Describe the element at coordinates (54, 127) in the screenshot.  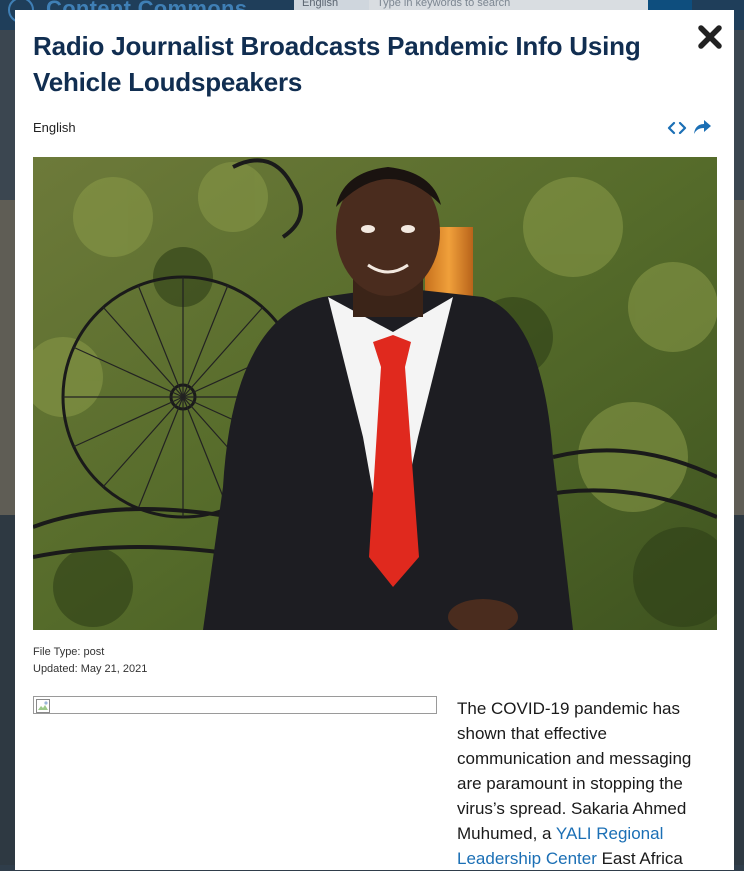
I see `language-label: English` at that location.